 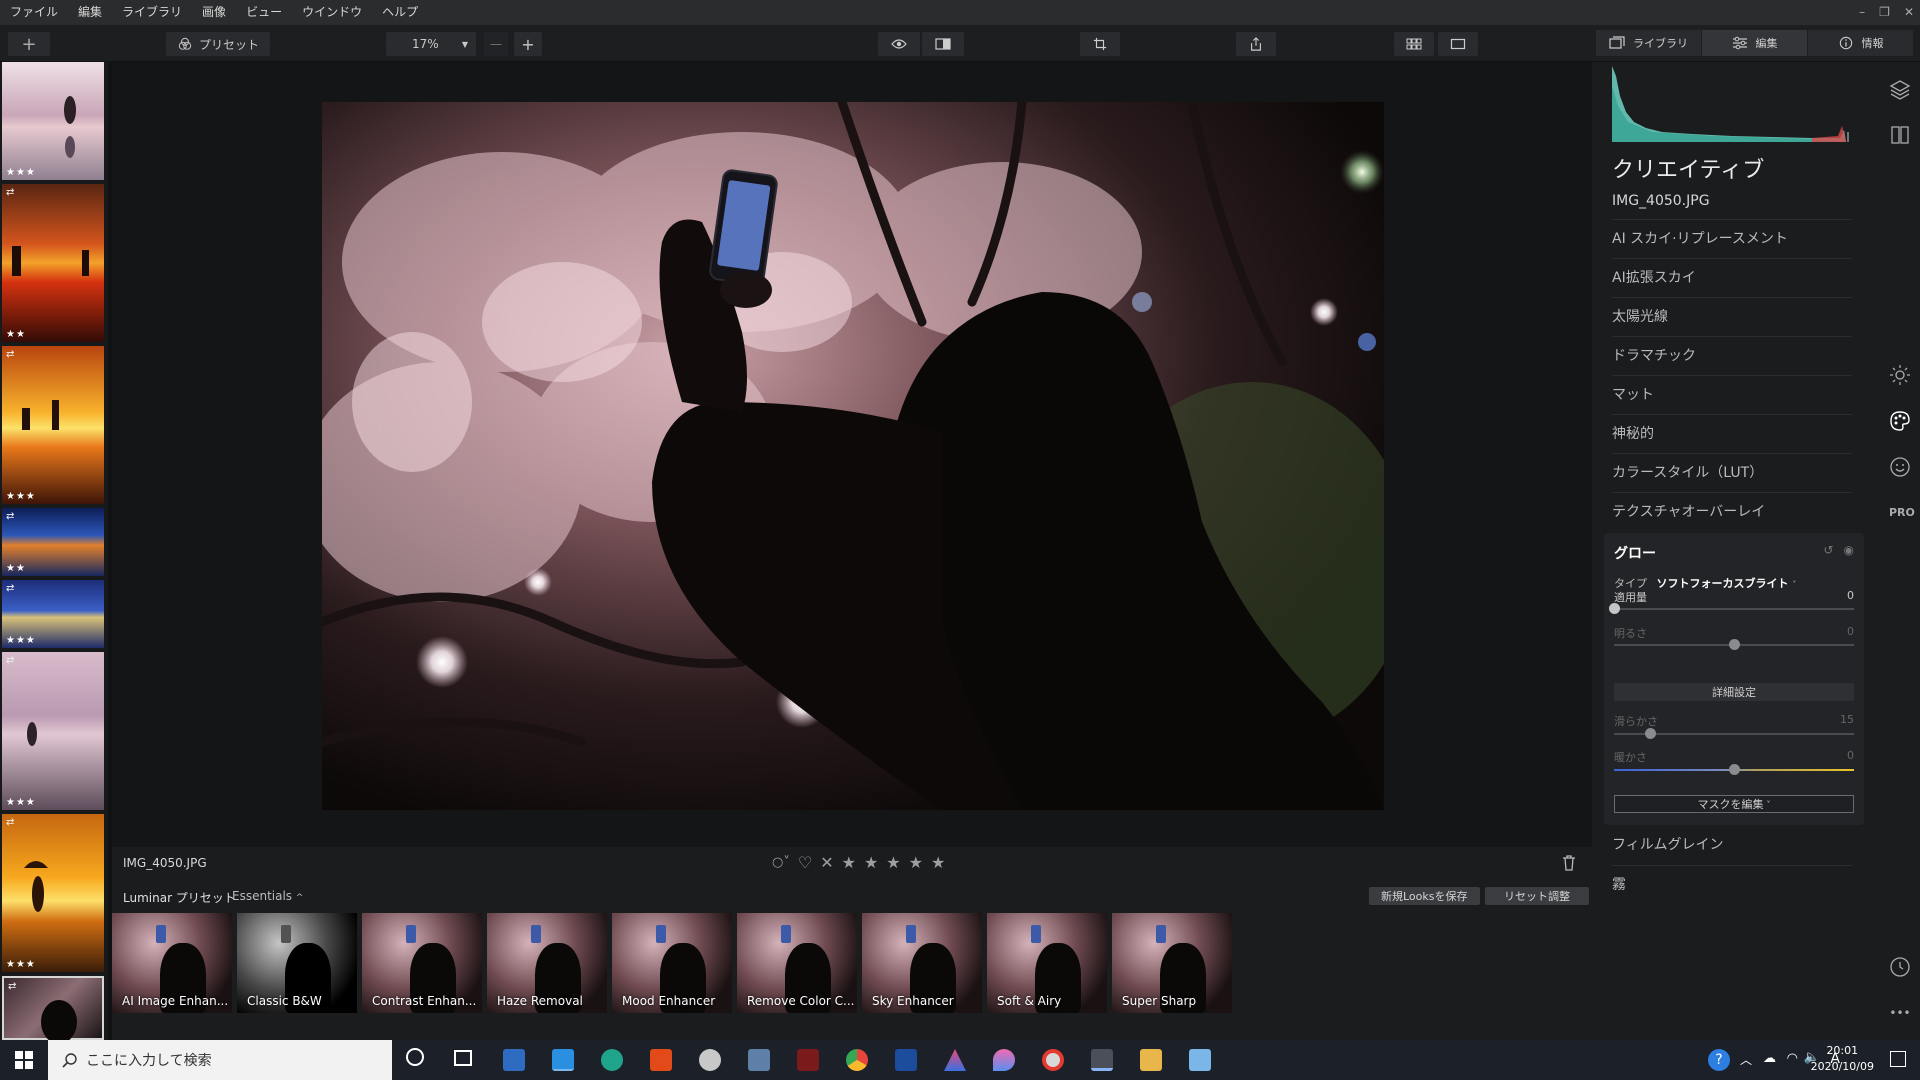 What do you see at coordinates (1860, 43) in the screenshot?
I see `tab-info: 情報` at bounding box center [1860, 43].